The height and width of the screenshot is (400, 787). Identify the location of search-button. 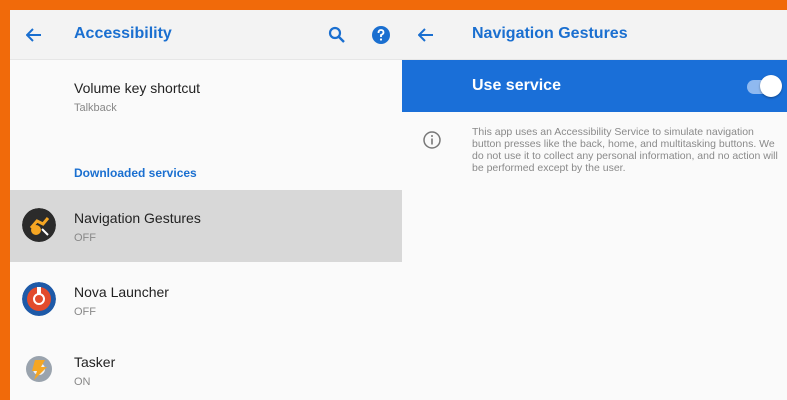
(337, 35).